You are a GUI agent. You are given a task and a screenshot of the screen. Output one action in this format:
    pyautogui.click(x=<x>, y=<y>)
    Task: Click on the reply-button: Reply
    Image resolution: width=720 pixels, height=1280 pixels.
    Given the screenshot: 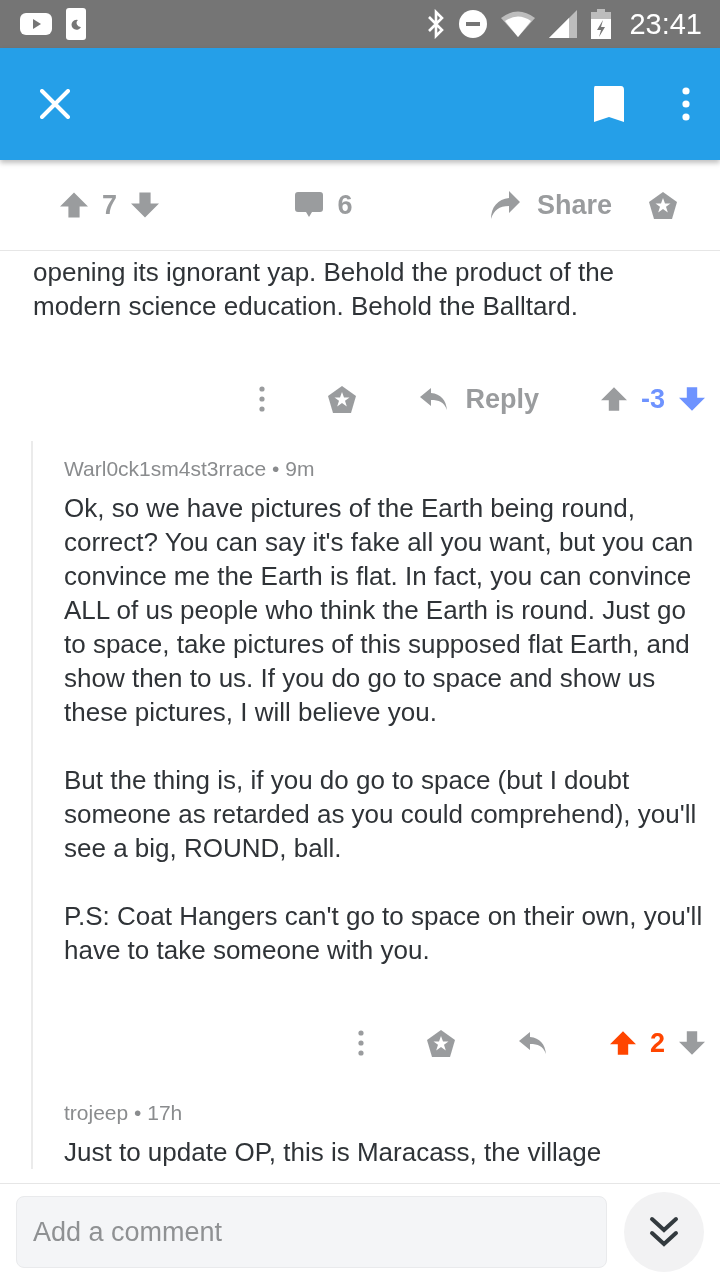 What is the action you would take?
    pyautogui.click(x=479, y=399)
    